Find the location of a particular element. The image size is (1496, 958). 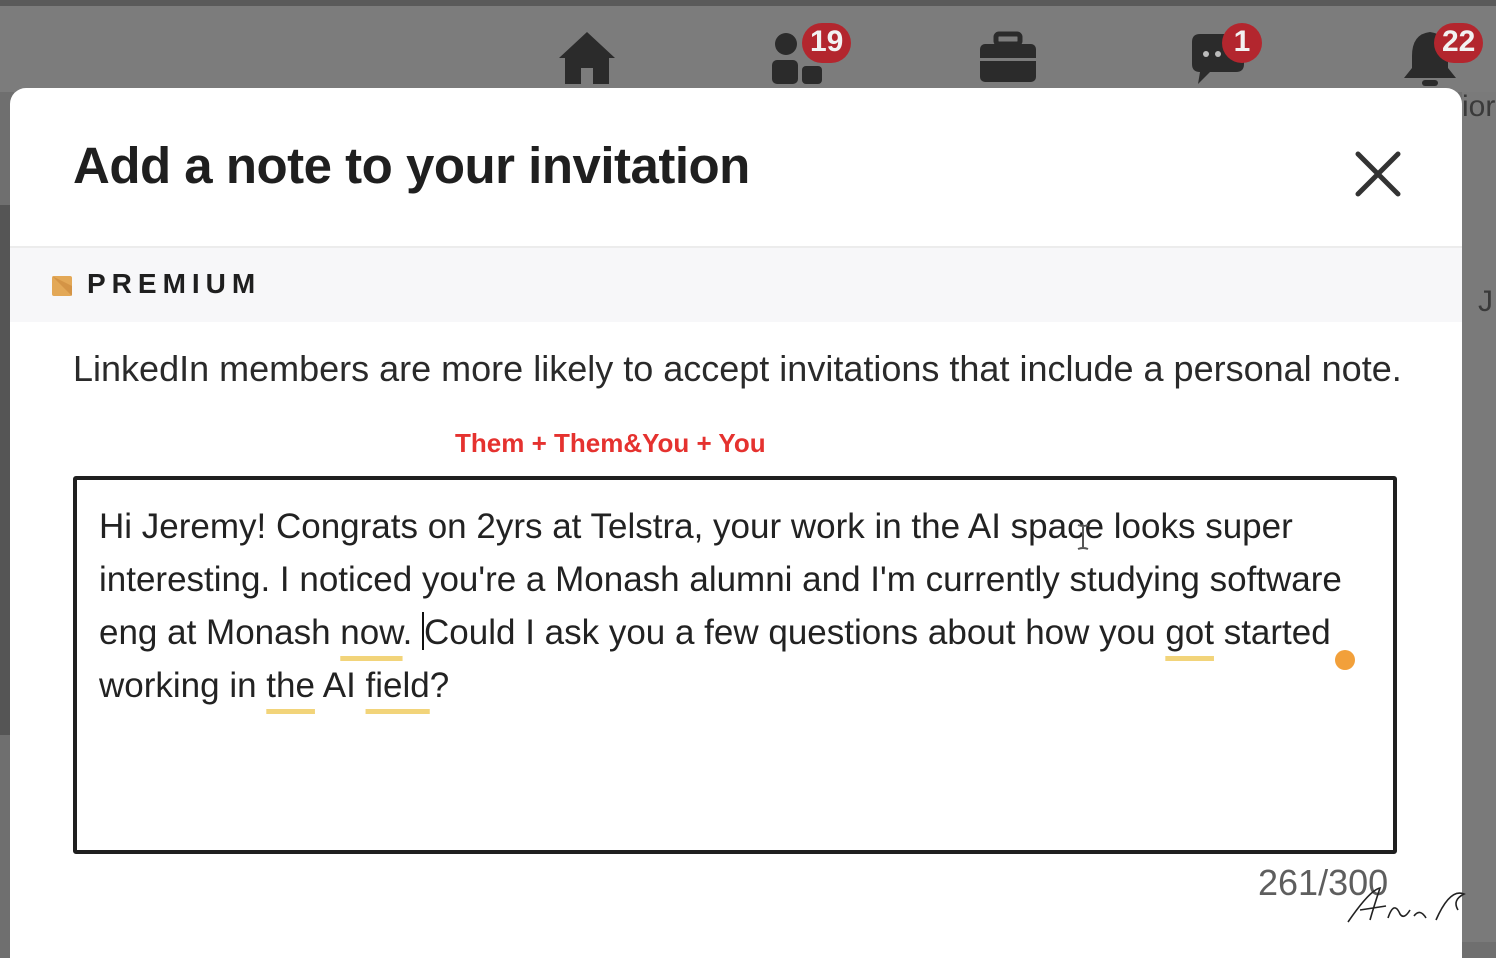

background-partial-label: ior is located at coordinates (1479, 106).